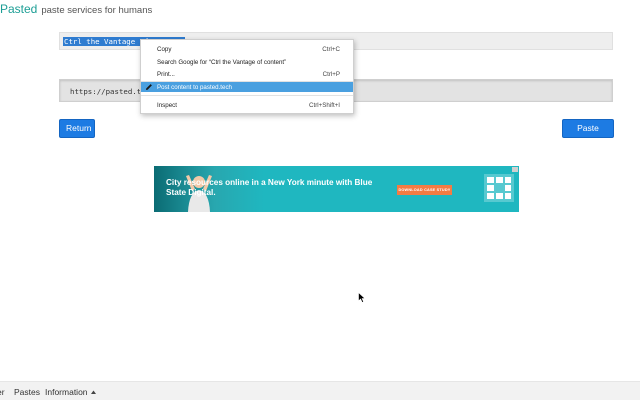 The width and height of the screenshot is (640, 400). I want to click on footer-bar: er Pastes Information, so click(320, 390).